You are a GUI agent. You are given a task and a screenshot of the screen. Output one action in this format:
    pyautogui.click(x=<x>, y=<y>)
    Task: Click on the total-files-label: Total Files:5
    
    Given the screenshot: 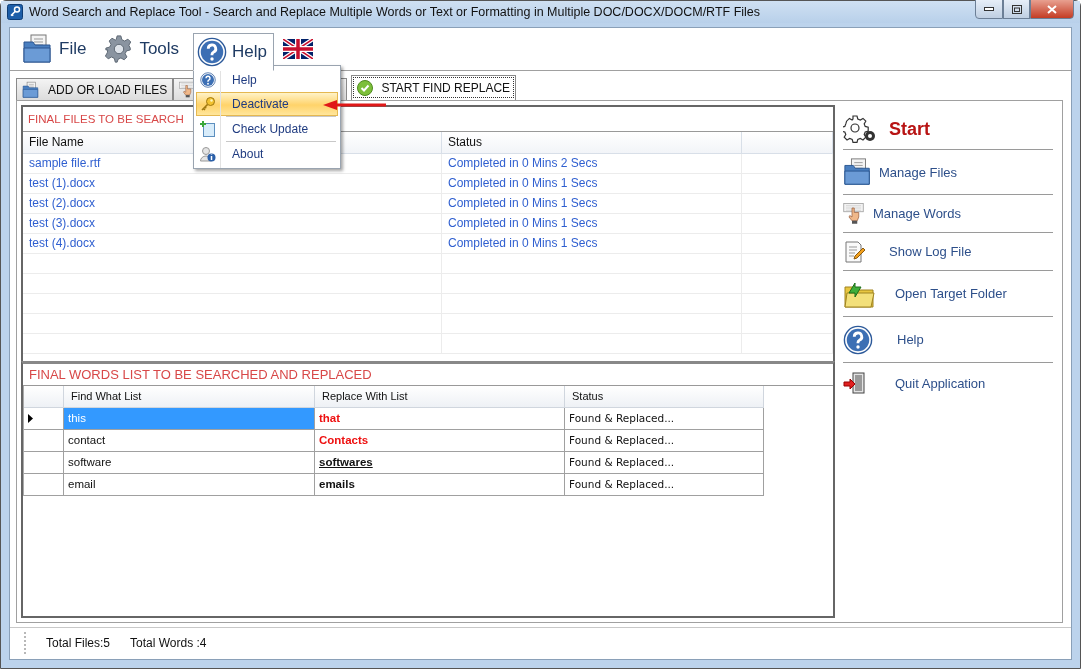 What is the action you would take?
    pyautogui.click(x=78, y=643)
    